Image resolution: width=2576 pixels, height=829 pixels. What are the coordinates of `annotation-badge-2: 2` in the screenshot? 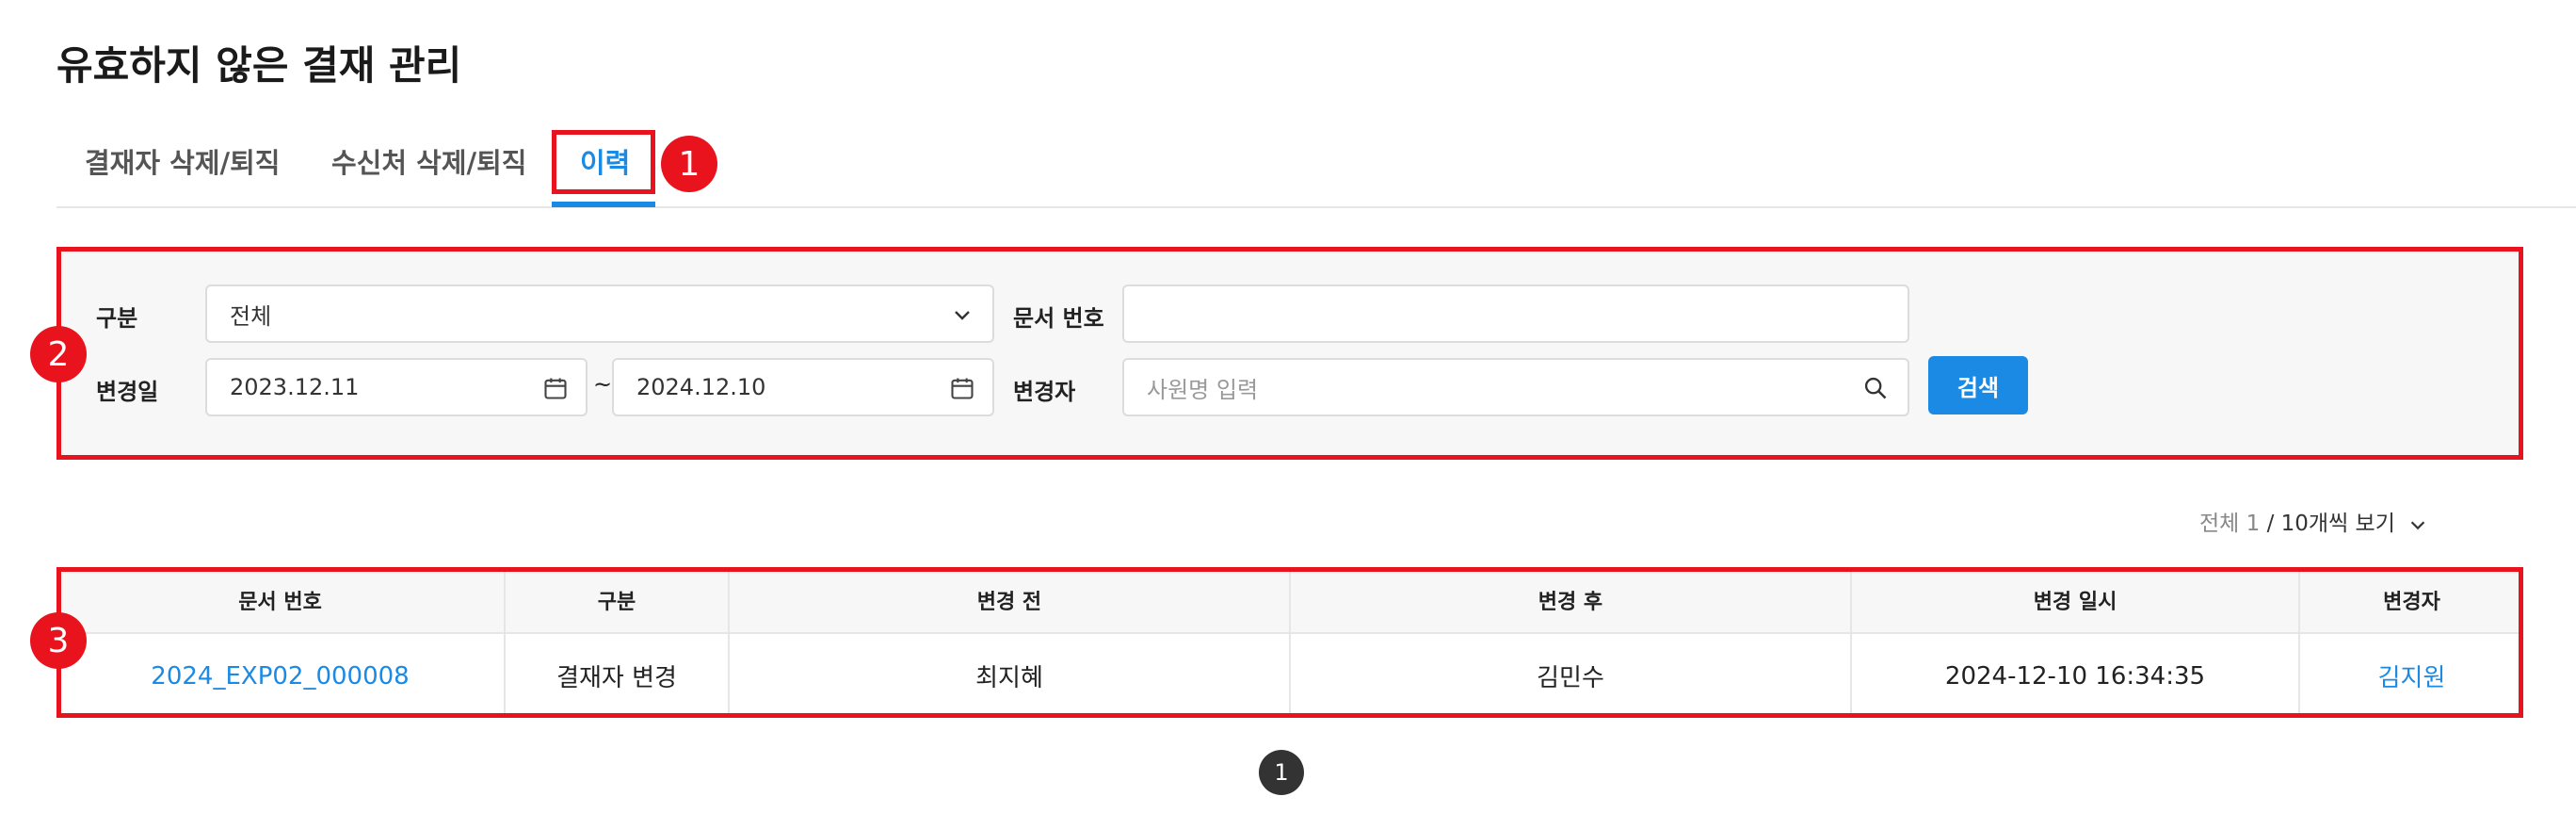 It's located at (58, 354).